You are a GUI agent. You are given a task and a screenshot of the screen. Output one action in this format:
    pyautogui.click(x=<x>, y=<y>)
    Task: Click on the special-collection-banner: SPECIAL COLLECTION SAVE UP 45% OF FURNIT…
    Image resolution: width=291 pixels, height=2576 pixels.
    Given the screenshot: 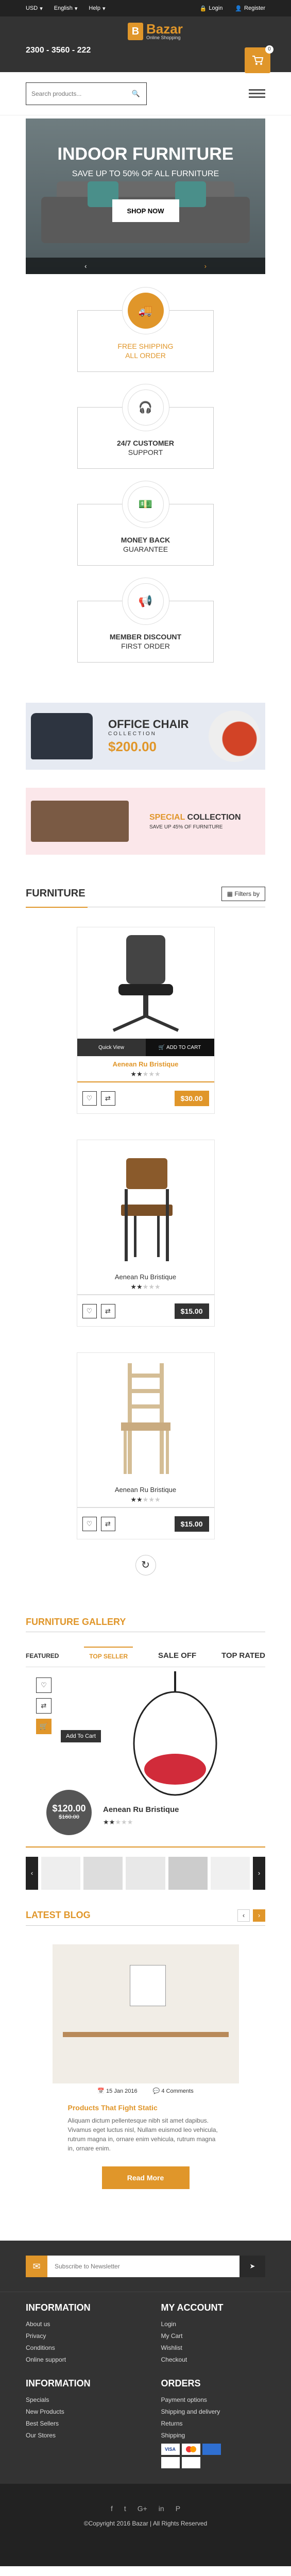 What is the action you would take?
    pyautogui.click(x=145, y=821)
    